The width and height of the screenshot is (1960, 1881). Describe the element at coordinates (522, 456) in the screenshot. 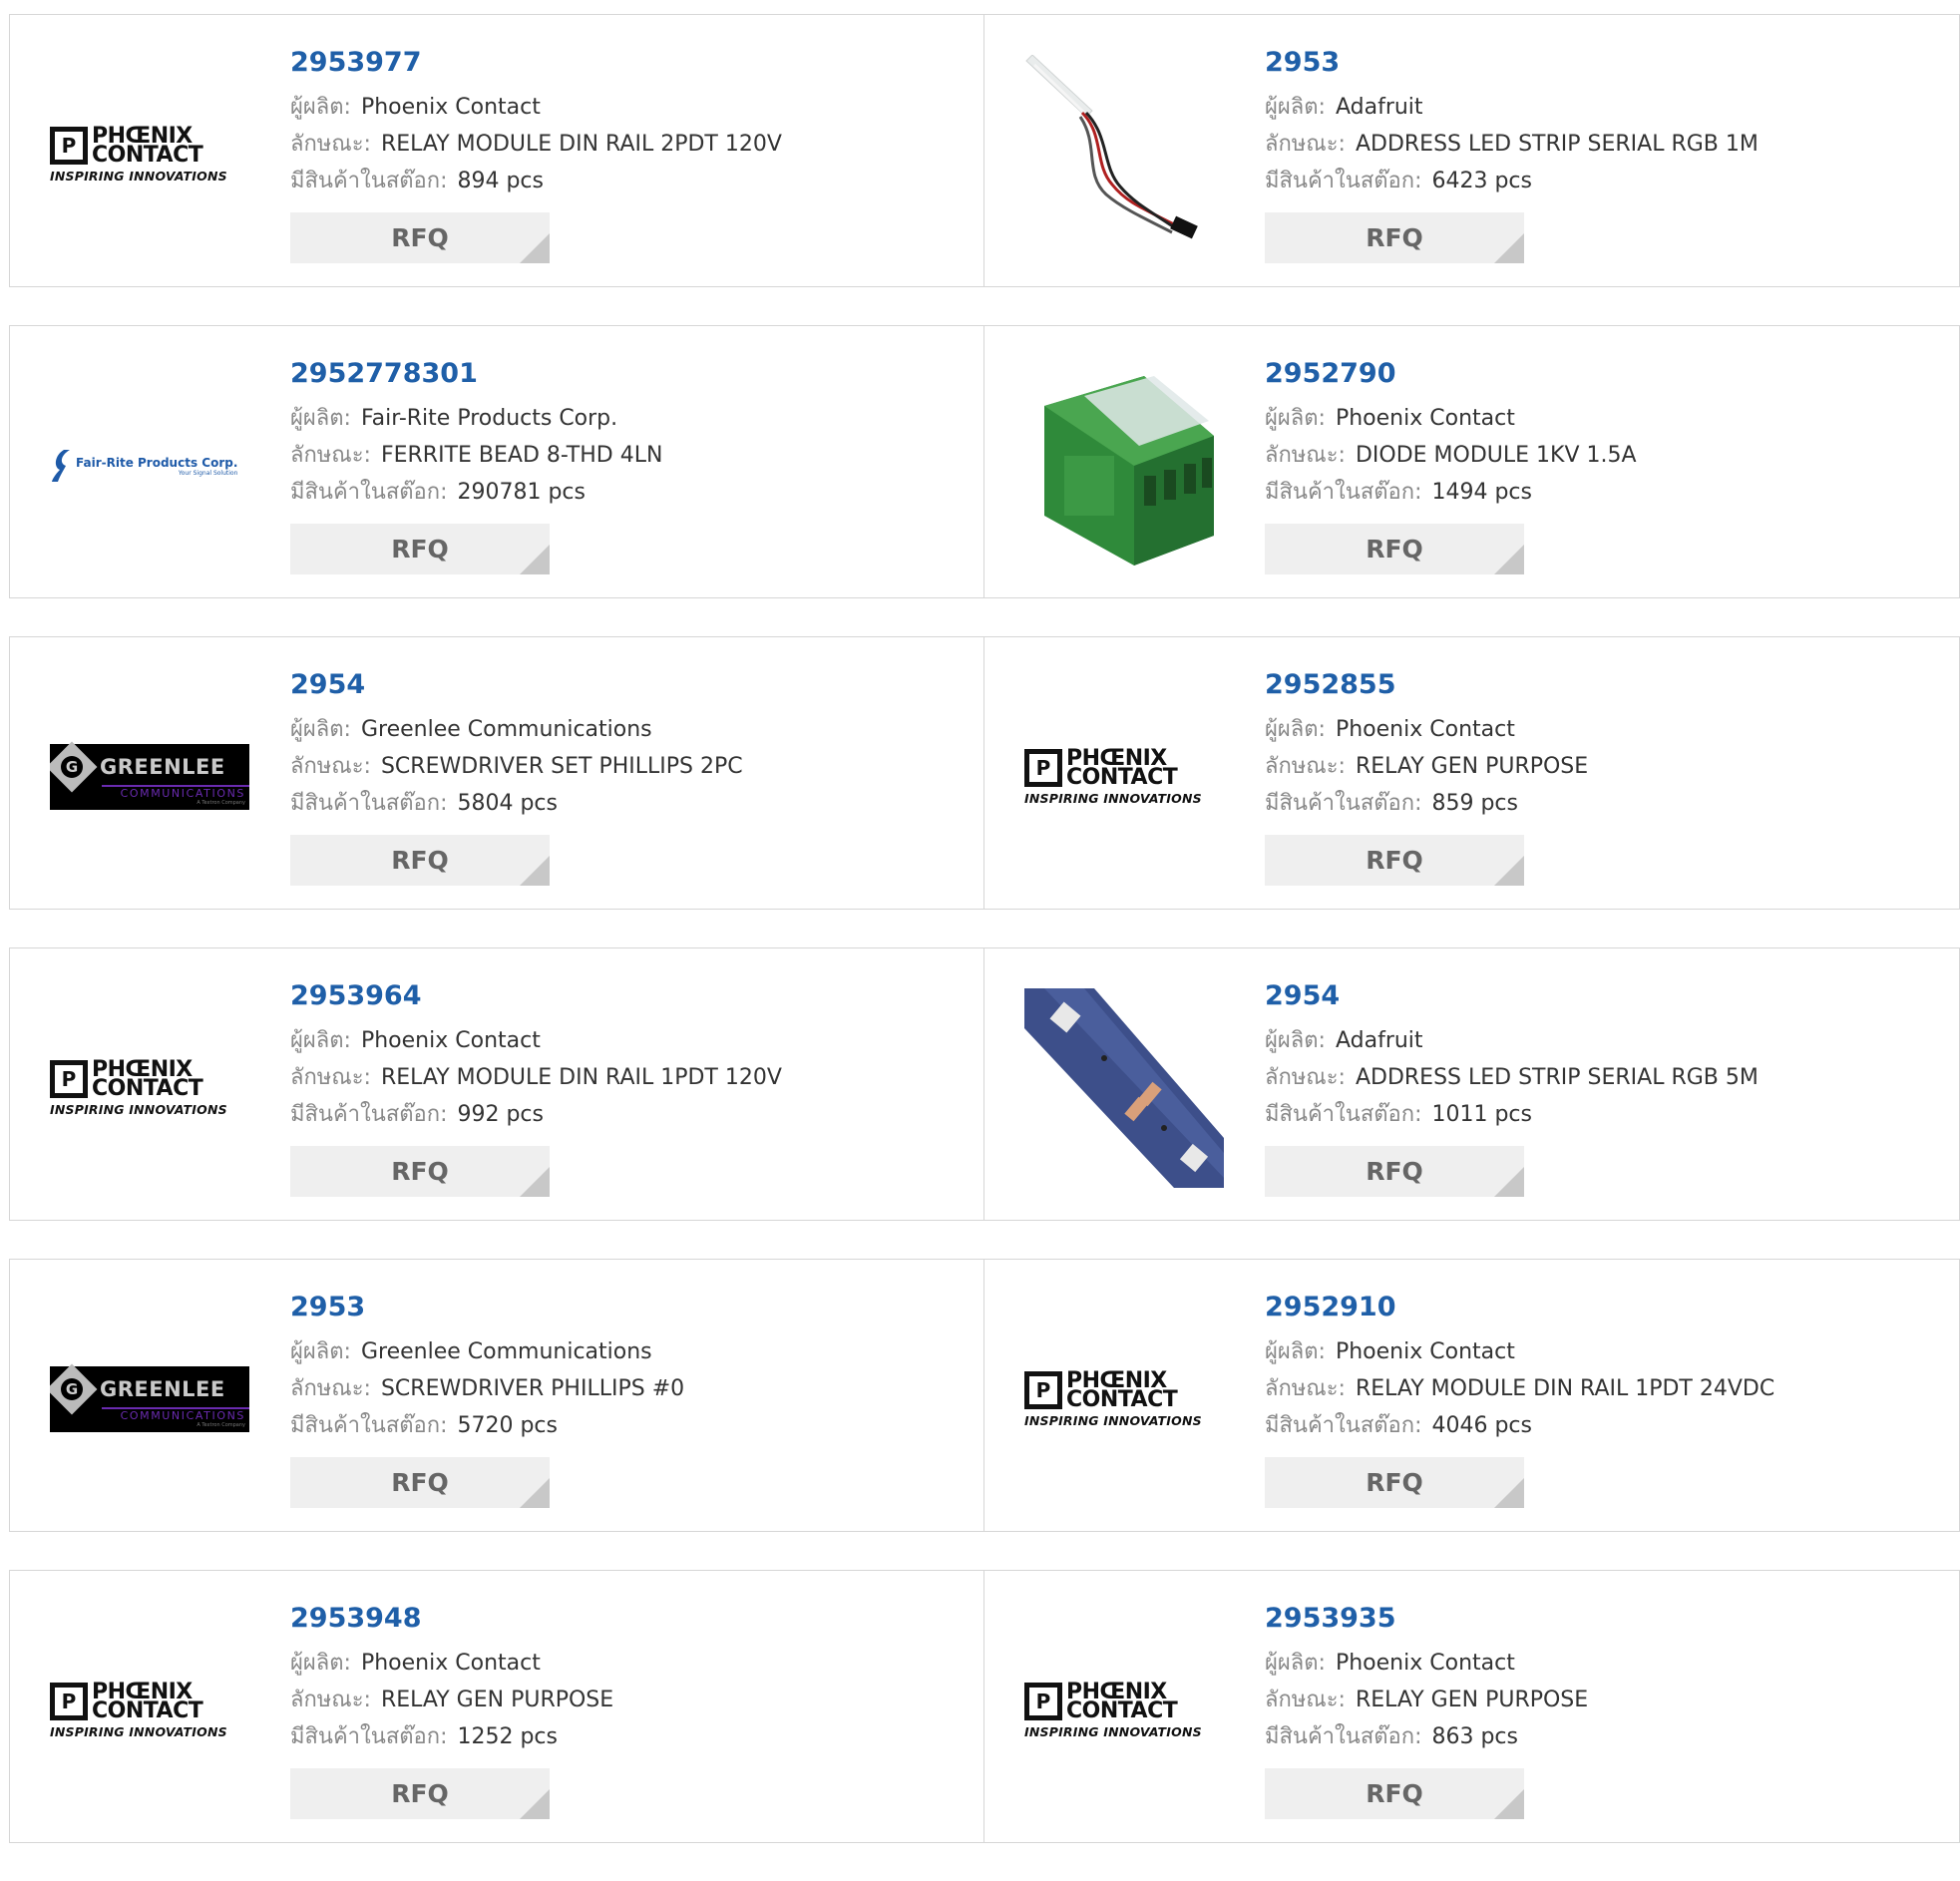

I see `description-value: FERRITE BEAD 8-THD 4LN` at that location.